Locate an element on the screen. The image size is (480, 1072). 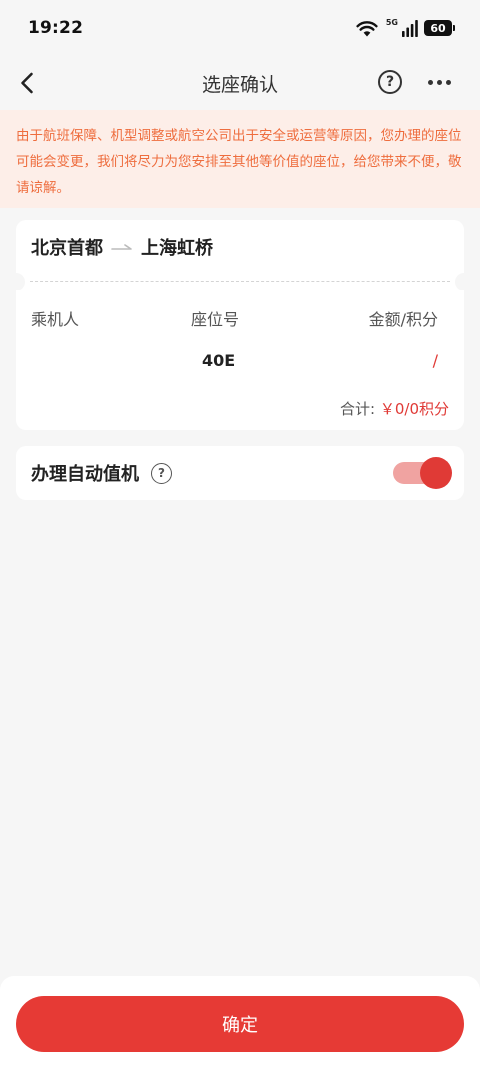
status-time: 19:22 is located at coordinates (56, 28).